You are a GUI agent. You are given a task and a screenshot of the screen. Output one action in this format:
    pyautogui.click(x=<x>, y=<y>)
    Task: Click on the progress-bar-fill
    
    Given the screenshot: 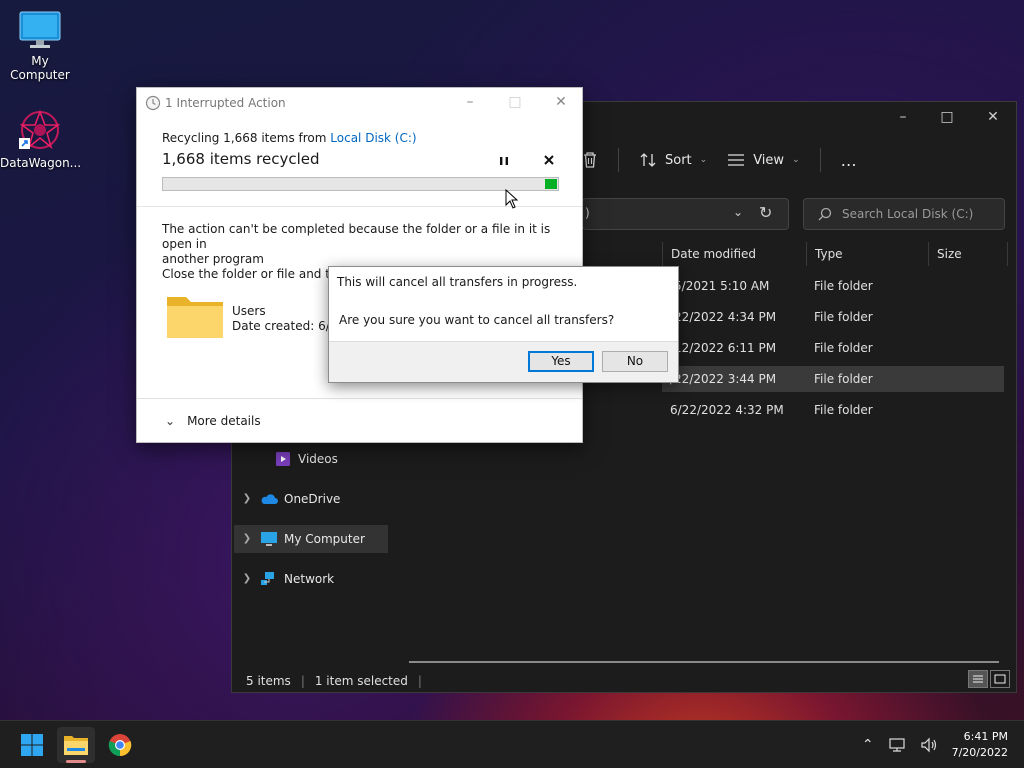 What is the action you would take?
    pyautogui.click(x=551, y=184)
    